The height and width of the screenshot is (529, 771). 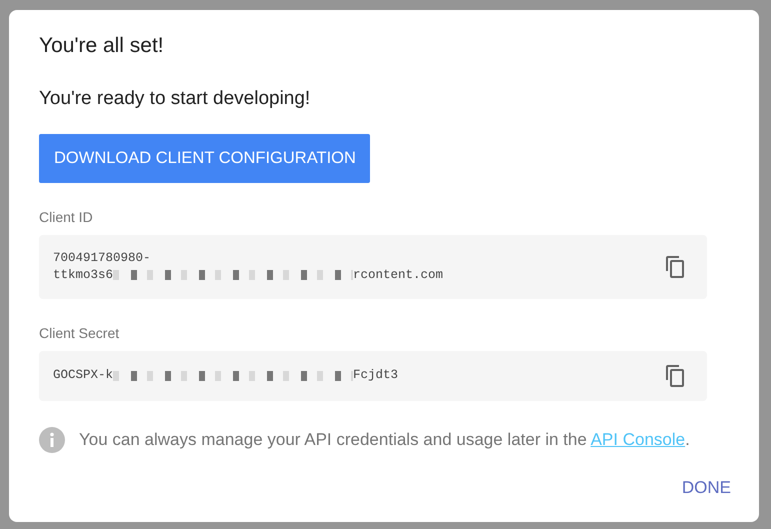 What do you see at coordinates (638, 439) in the screenshot?
I see `api-console-link: API Console` at bounding box center [638, 439].